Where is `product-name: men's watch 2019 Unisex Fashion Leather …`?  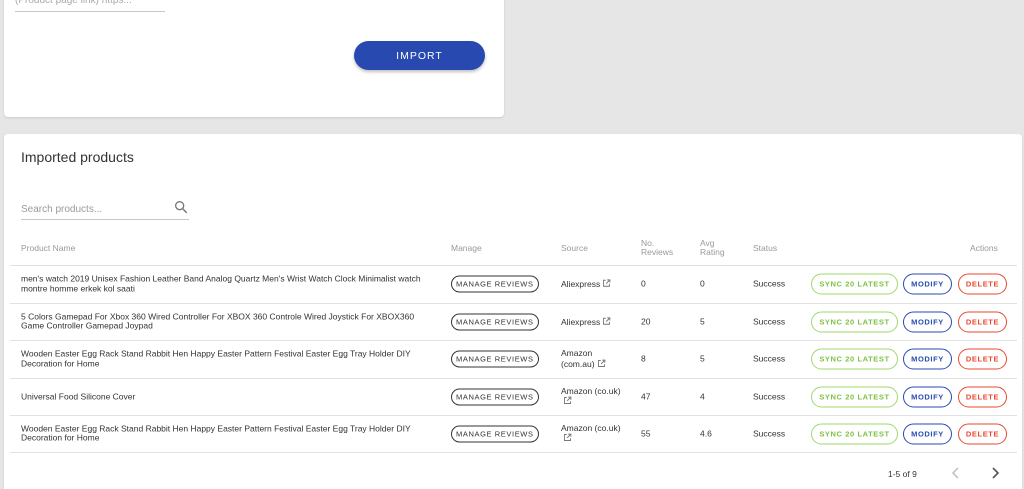
product-name: men's watch 2019 Unisex Fashion Leather … is located at coordinates (221, 283).